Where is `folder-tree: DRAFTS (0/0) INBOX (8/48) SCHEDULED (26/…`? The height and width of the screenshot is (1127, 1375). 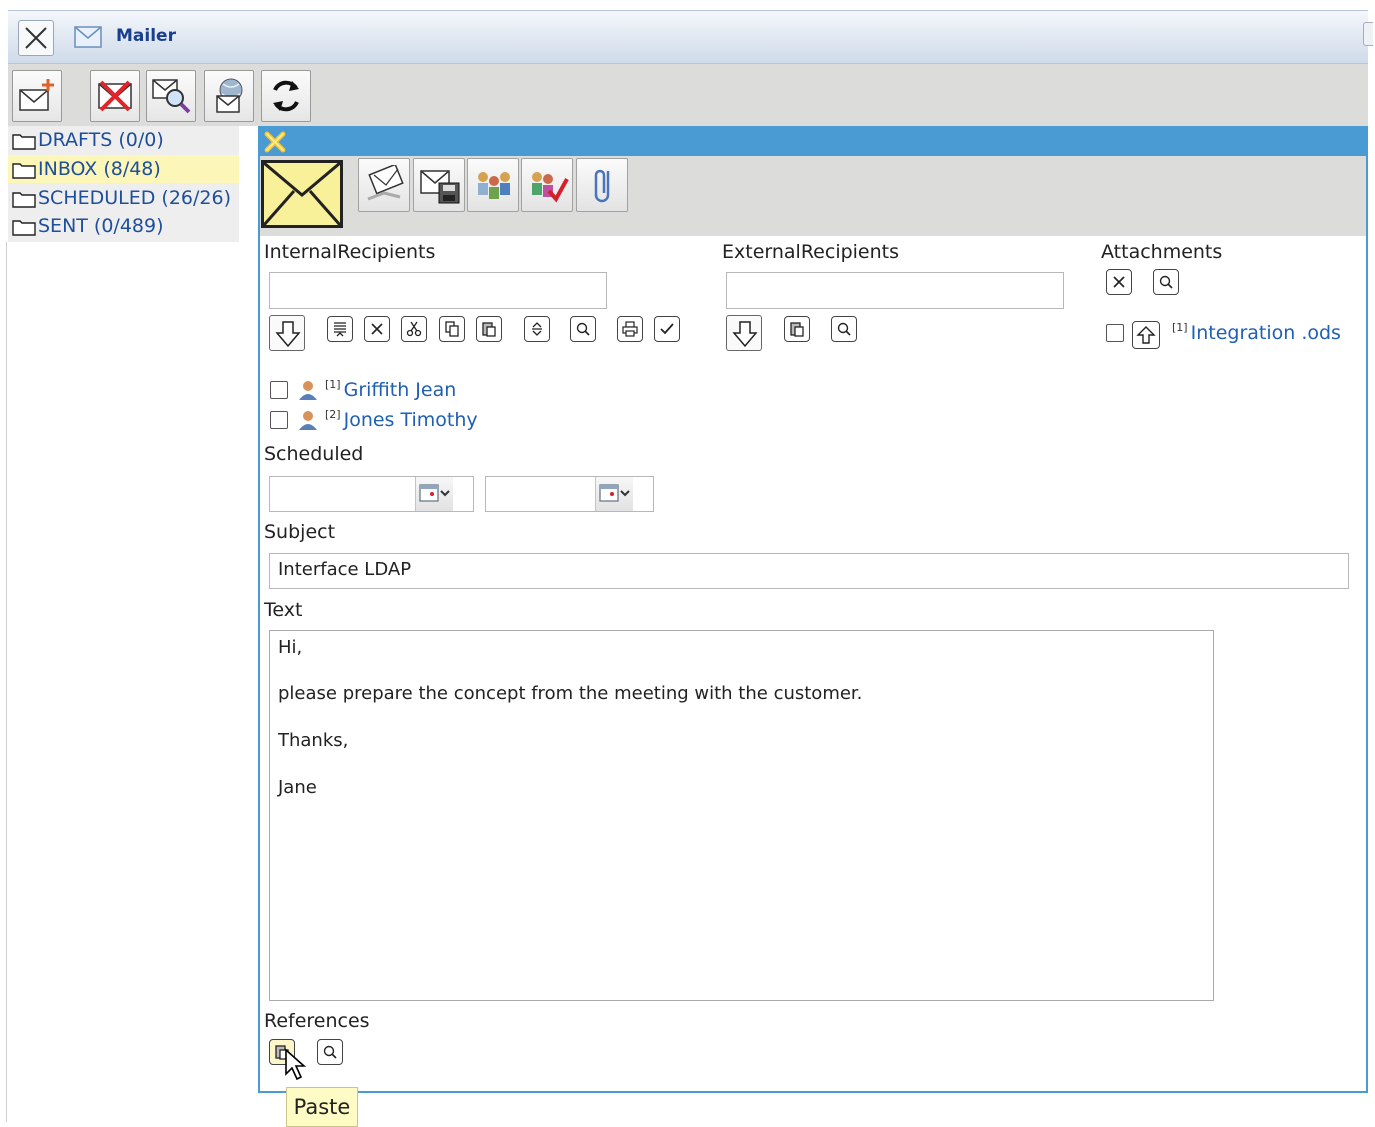 folder-tree: DRAFTS (0/0) INBOX (8/48) SCHEDULED (26/… is located at coordinates (123, 184).